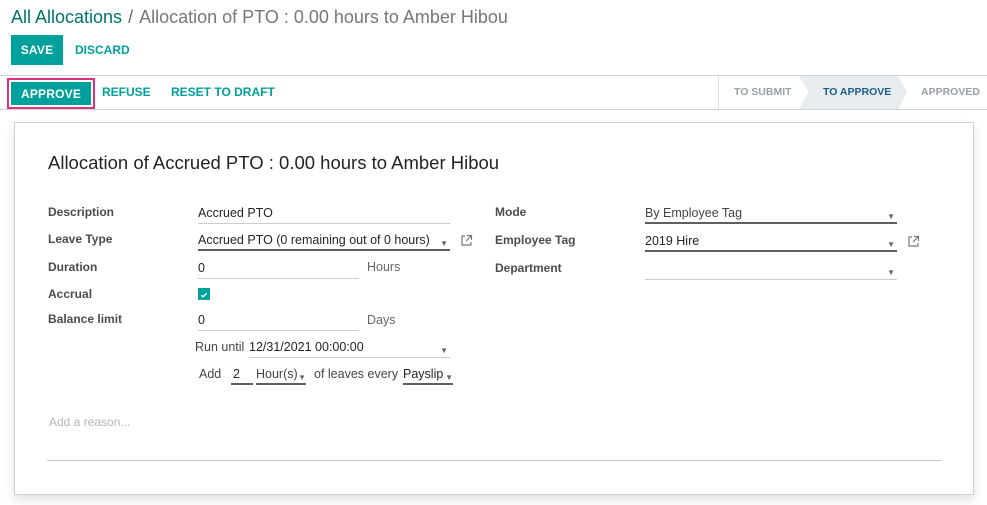 The width and height of the screenshot is (987, 505). Describe the element at coordinates (494, 460) in the screenshot. I see `reason-underline` at that location.